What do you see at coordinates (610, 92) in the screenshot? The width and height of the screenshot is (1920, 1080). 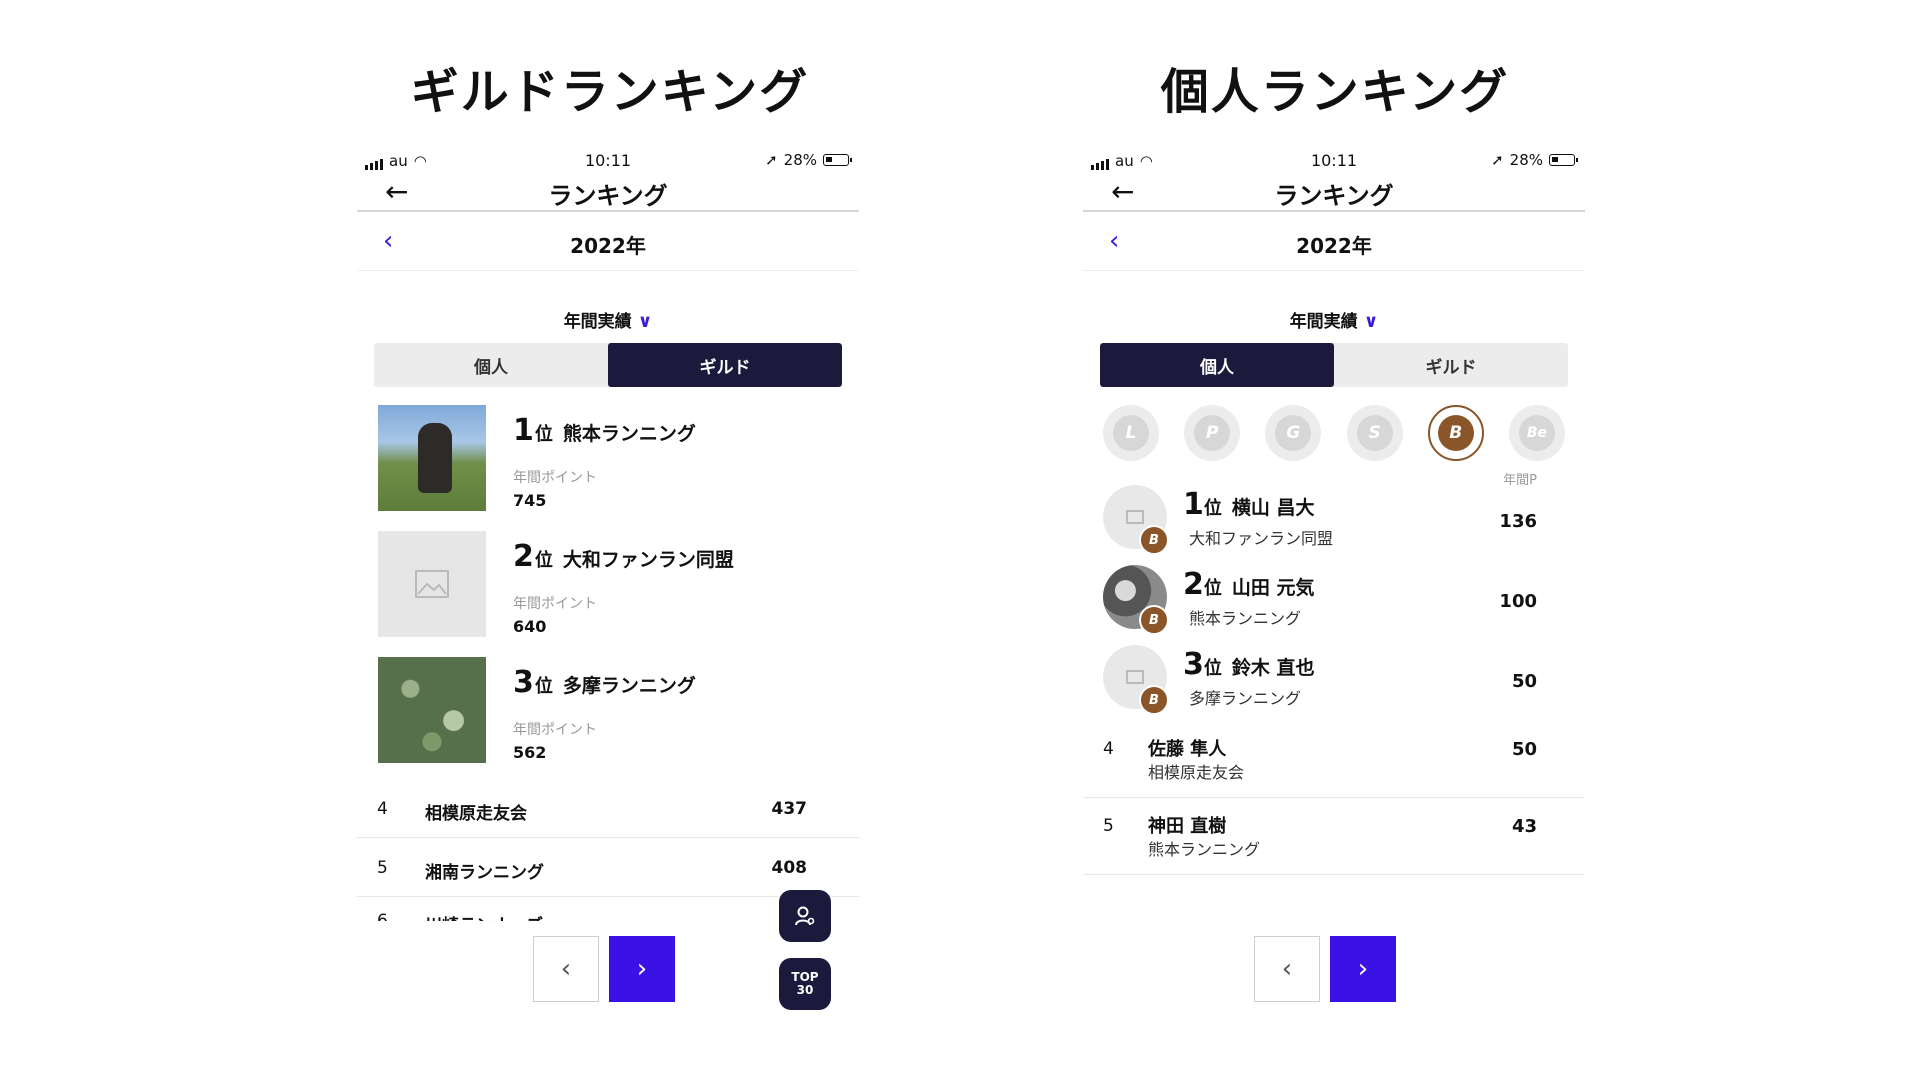 I see `guild-ranking-title: ギルドランキング` at bounding box center [610, 92].